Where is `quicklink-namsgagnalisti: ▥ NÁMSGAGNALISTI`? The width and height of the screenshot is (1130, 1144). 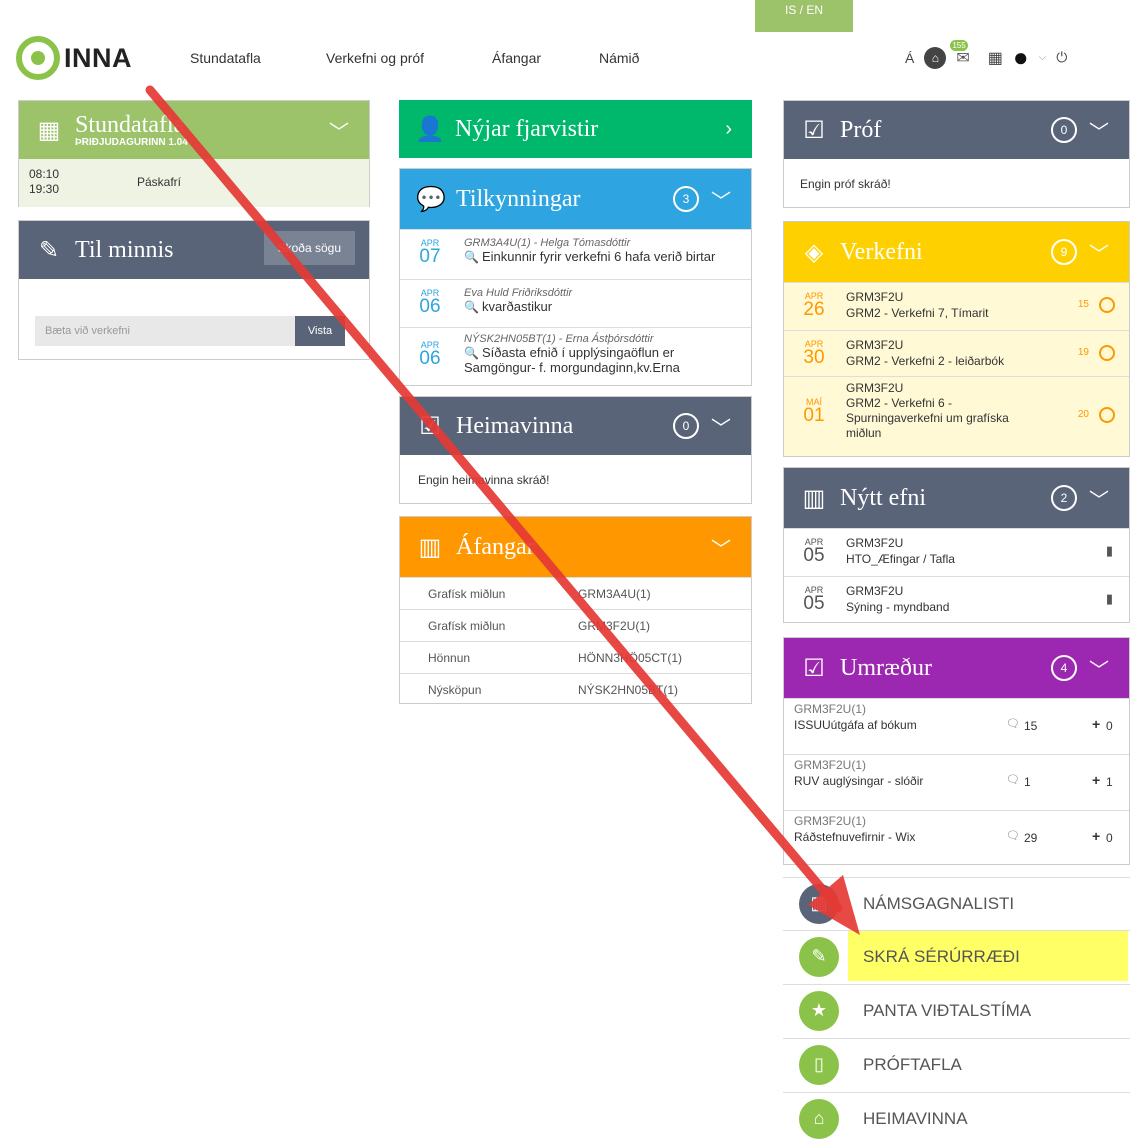
quicklink-namsgagnalisti: ▥ NÁMSGAGNALISTI is located at coordinates (956, 903).